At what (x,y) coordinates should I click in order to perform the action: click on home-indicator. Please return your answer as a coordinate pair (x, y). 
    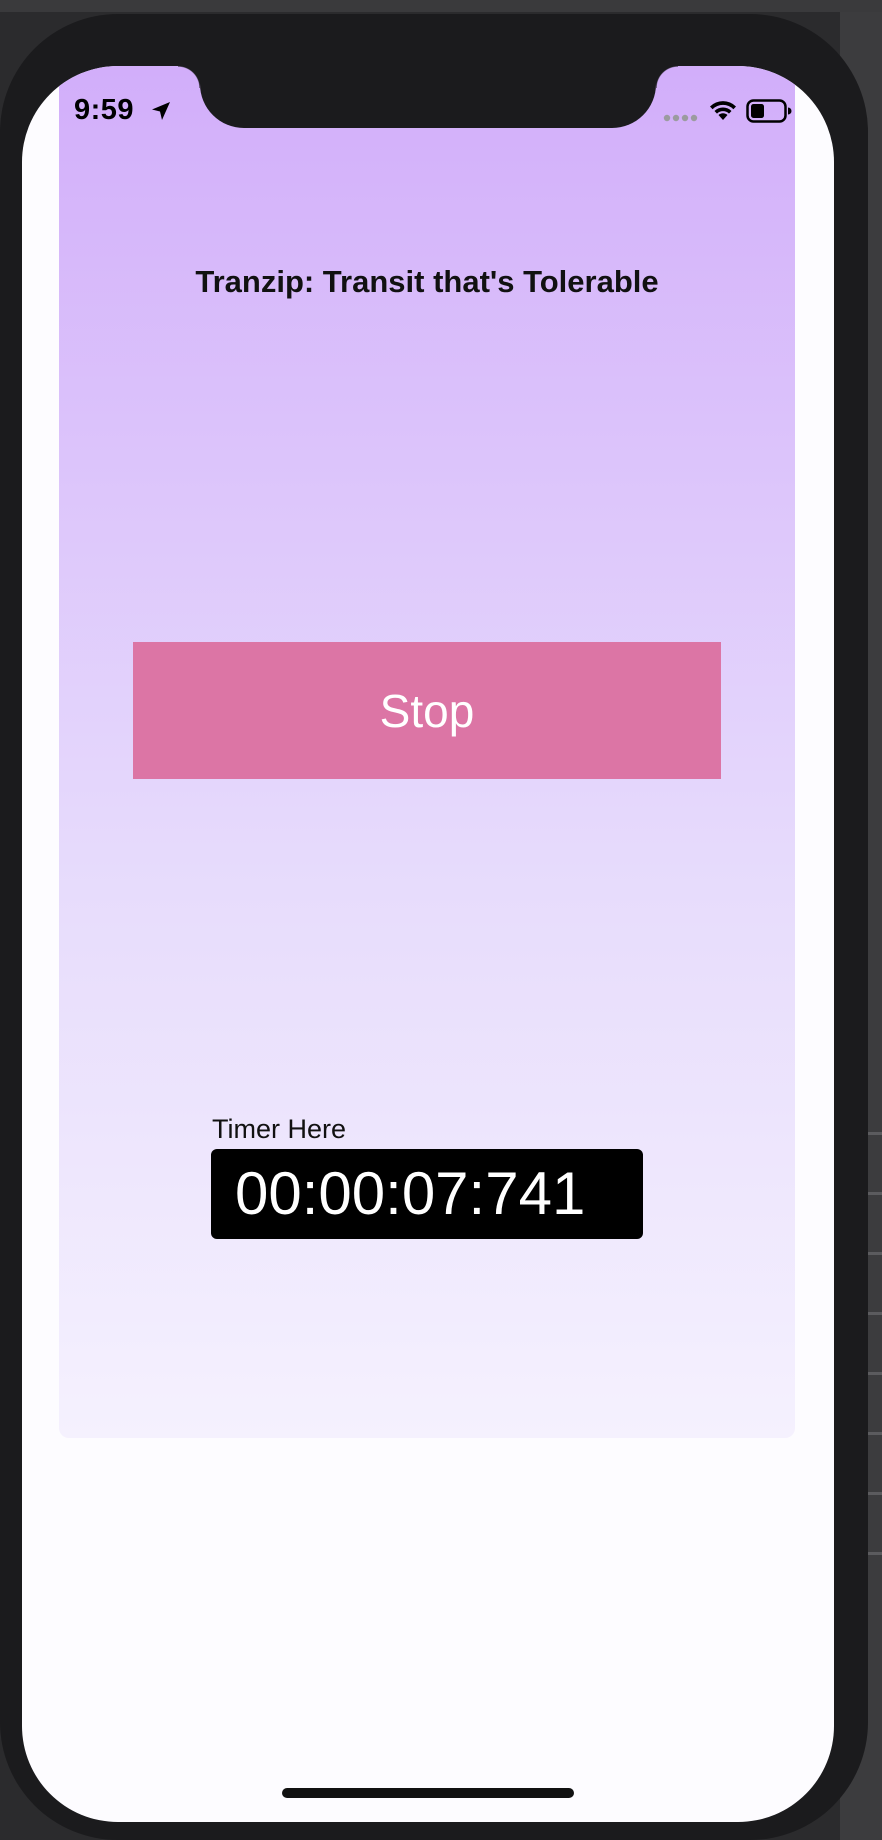
    Looking at the image, I should click on (428, 1793).